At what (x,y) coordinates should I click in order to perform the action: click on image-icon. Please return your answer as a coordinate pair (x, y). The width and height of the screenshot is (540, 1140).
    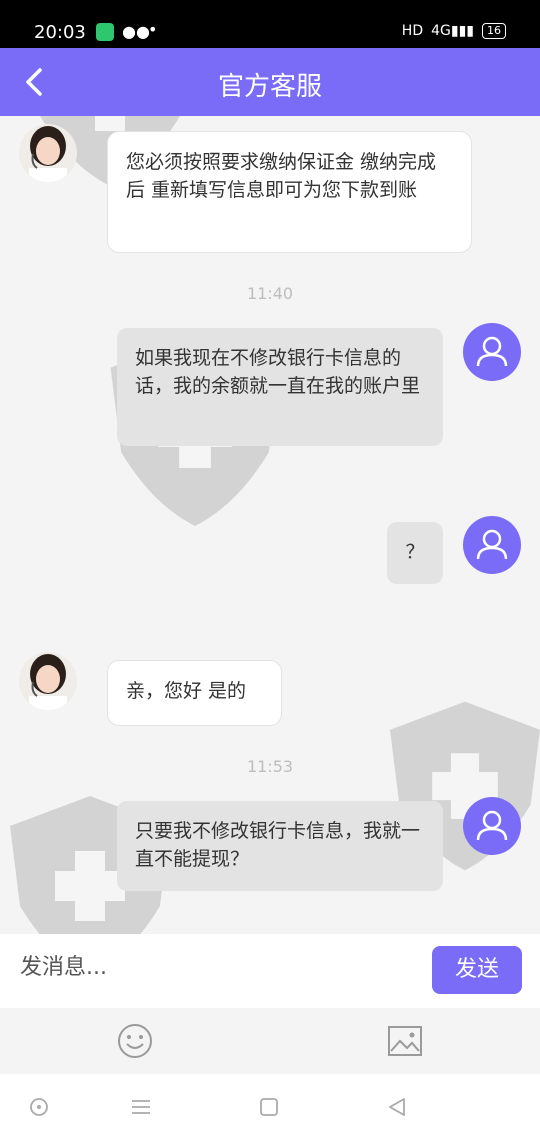
    Looking at the image, I should click on (405, 1041).